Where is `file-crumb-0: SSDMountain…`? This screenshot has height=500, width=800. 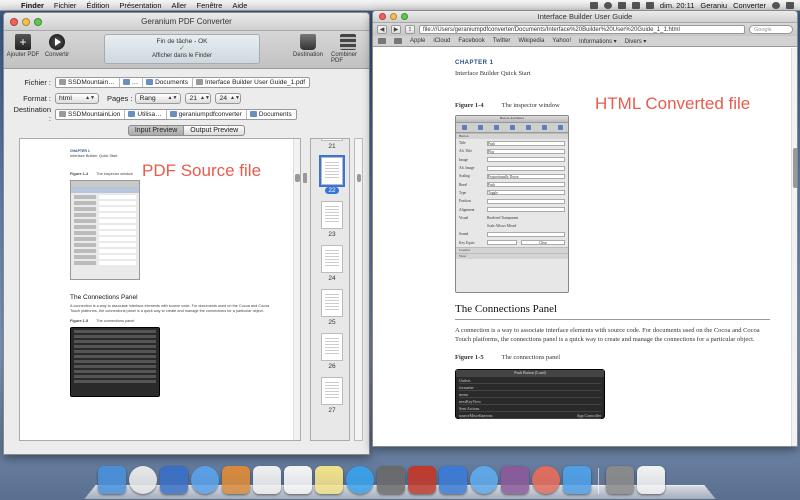 file-crumb-0: SSDMountain… is located at coordinates (91, 82).